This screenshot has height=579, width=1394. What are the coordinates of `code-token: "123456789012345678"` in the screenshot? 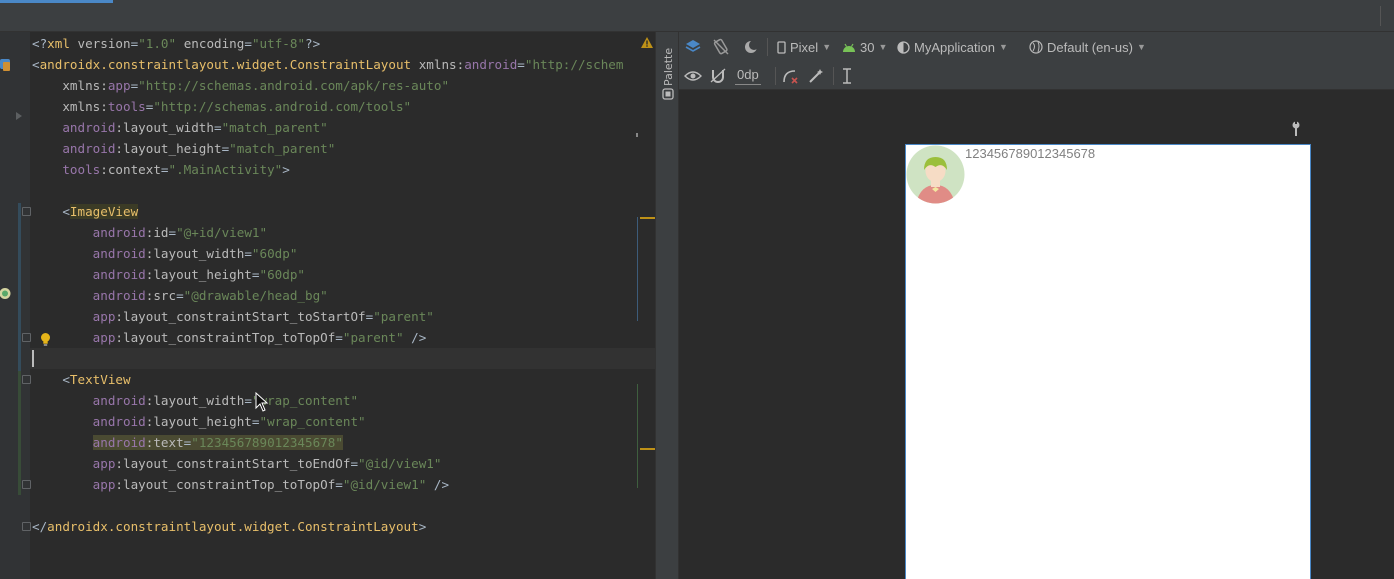 It's located at (267, 442).